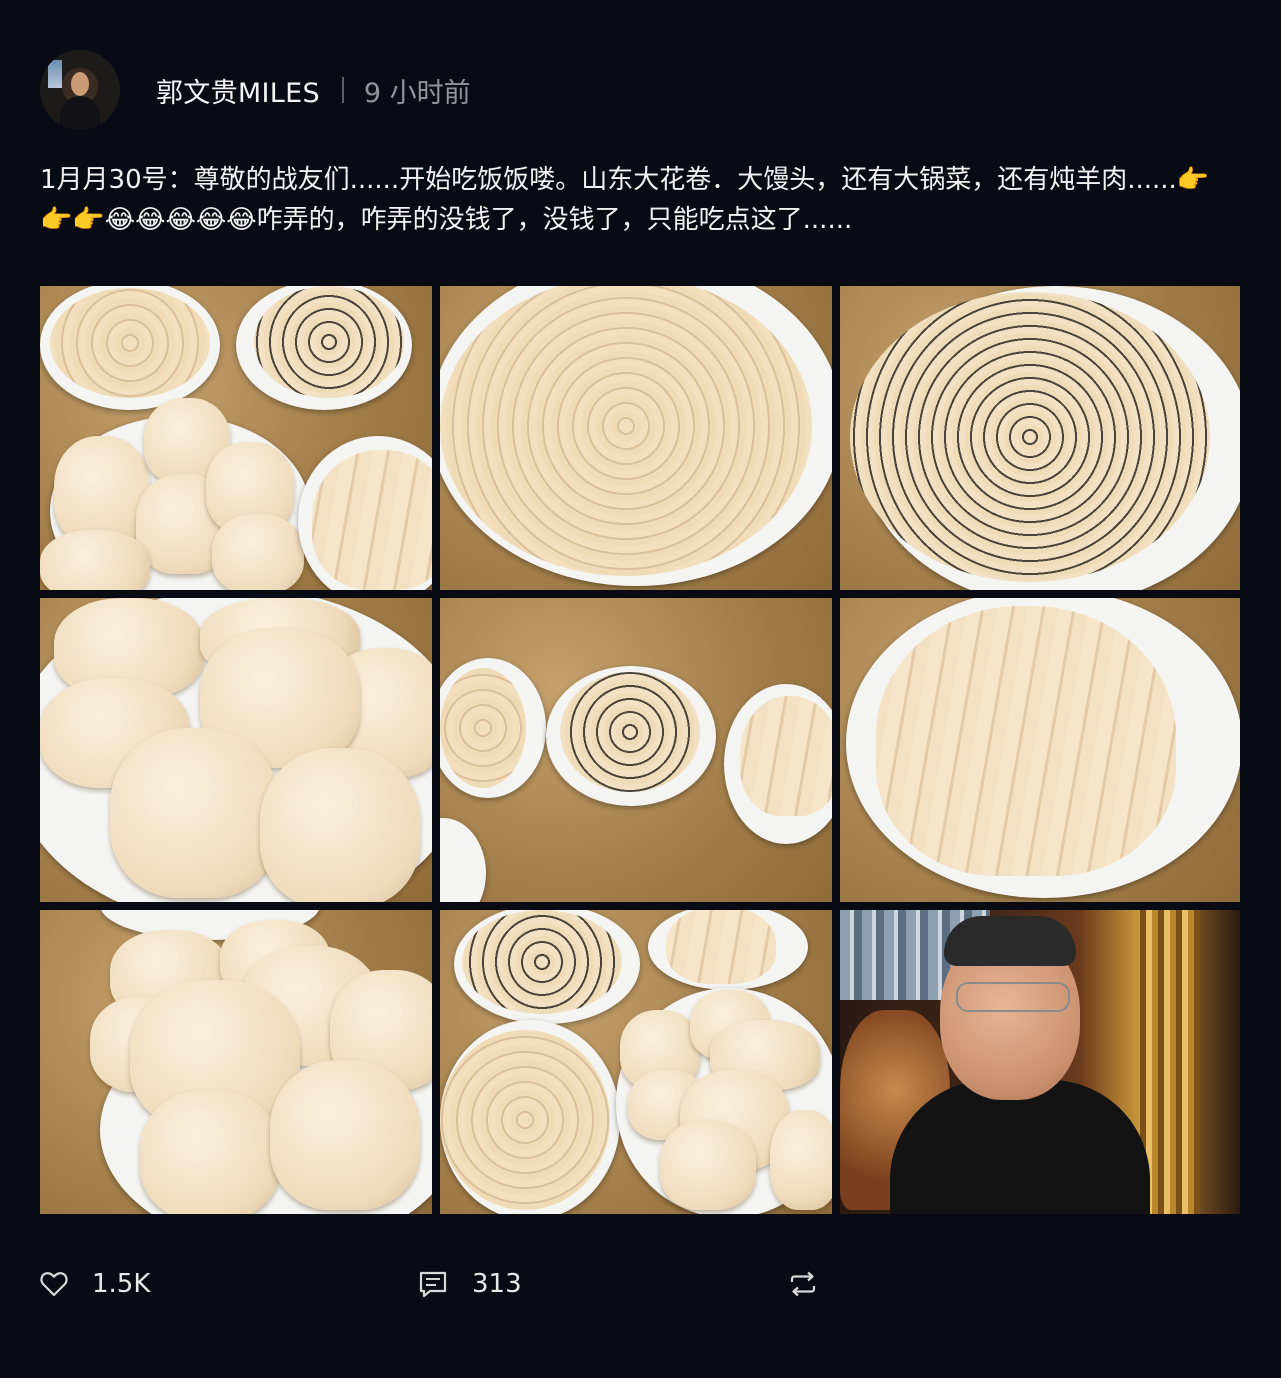  I want to click on action-bar: 1.5K 313, so click(640, 1284).